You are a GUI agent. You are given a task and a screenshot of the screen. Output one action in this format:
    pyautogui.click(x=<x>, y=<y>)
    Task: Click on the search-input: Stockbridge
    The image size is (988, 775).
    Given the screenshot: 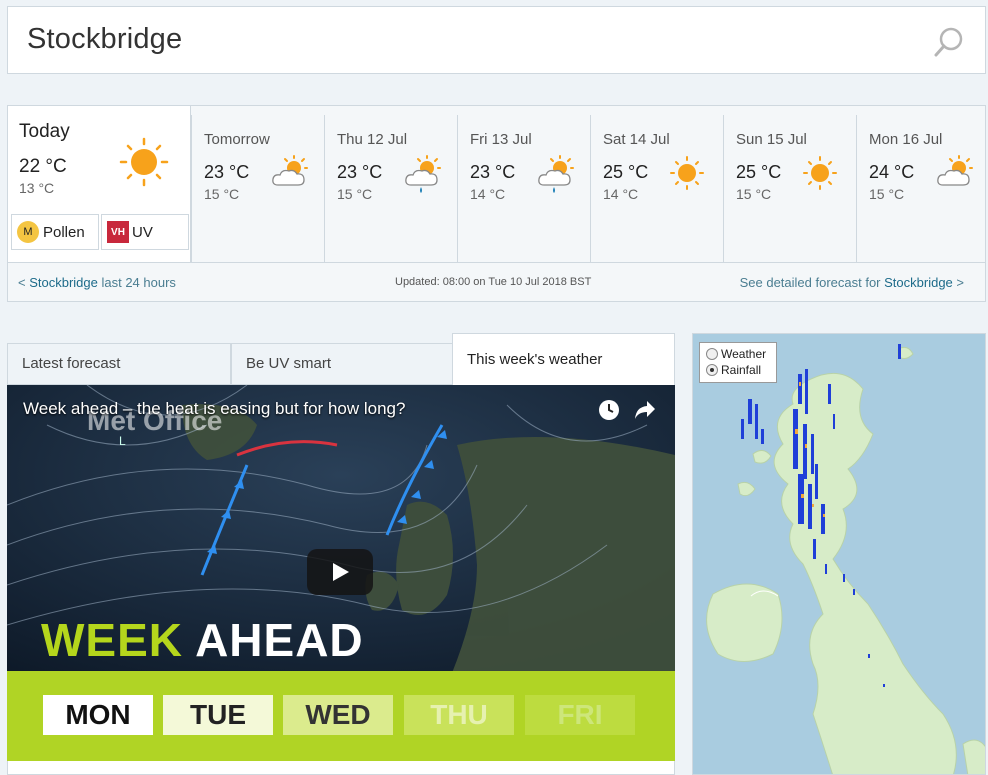 What is the action you would take?
    pyautogui.click(x=104, y=39)
    